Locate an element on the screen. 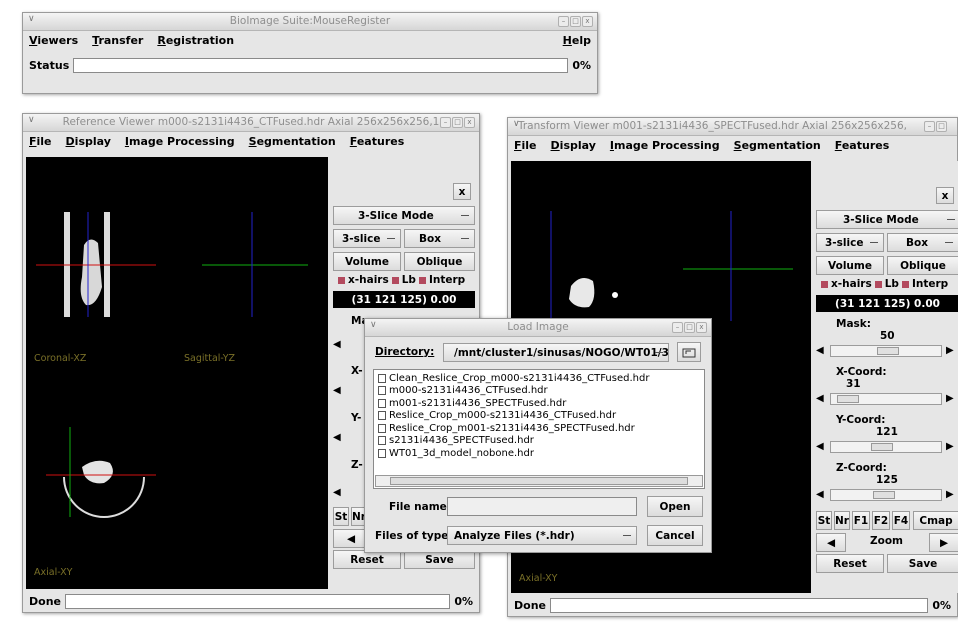 This screenshot has width=958, height=627. file-item: Reslice_Crop_m000-s2131i4436_CTFused.hdr is located at coordinates (539, 416).